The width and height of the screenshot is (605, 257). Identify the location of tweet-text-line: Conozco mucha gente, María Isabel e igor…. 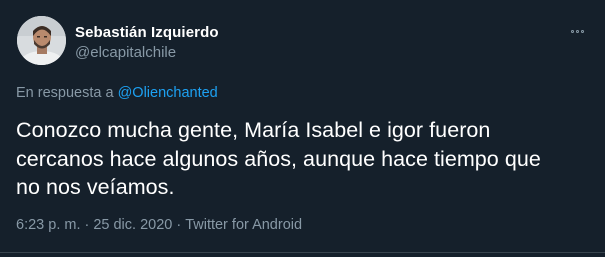
(253, 130).